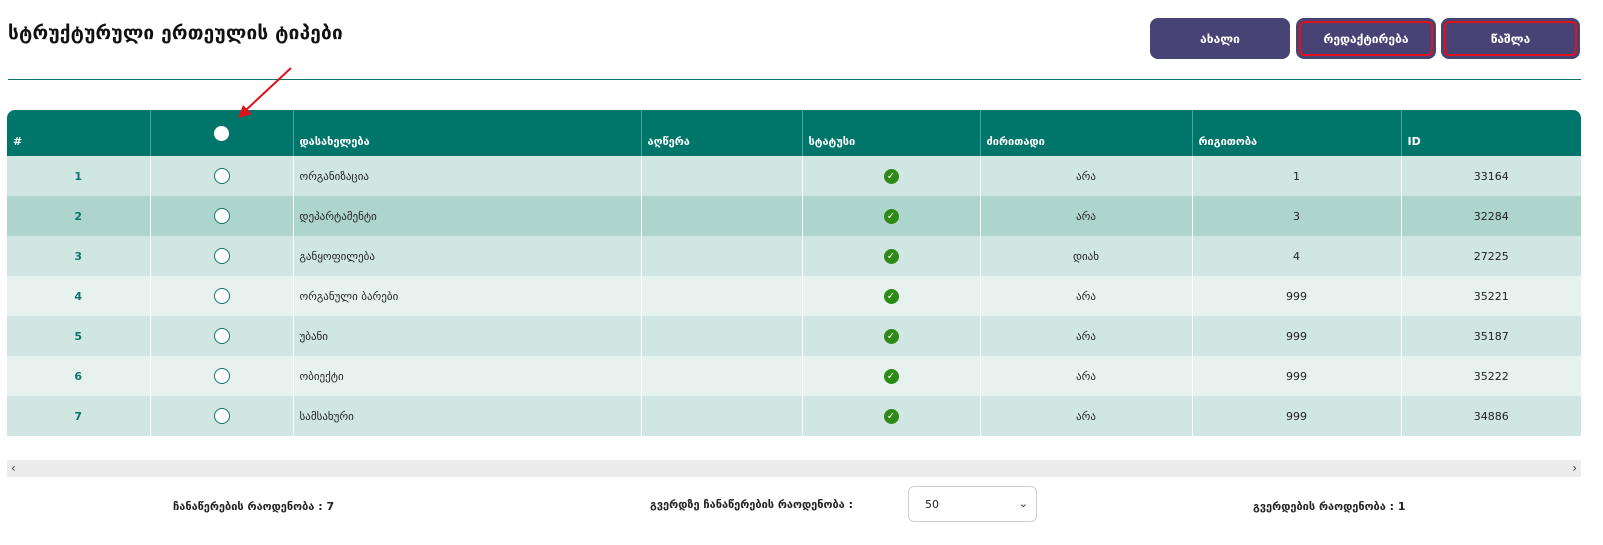  I want to click on scroll-right-icon: ›, so click(1574, 468).